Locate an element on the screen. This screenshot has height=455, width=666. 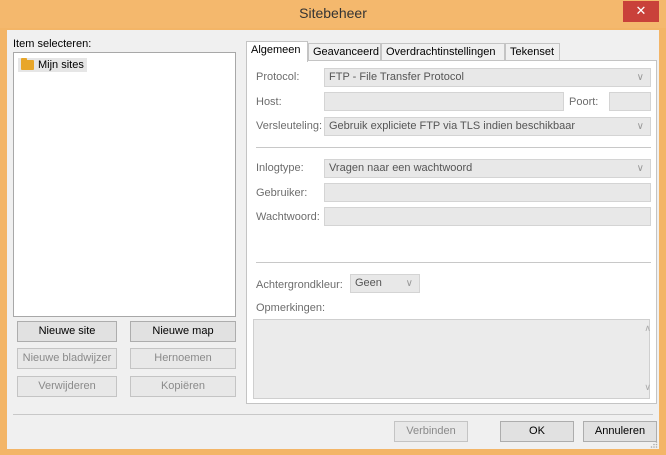
logon-type-value: Vragen naar een wachtwoord is located at coordinates (401, 168).